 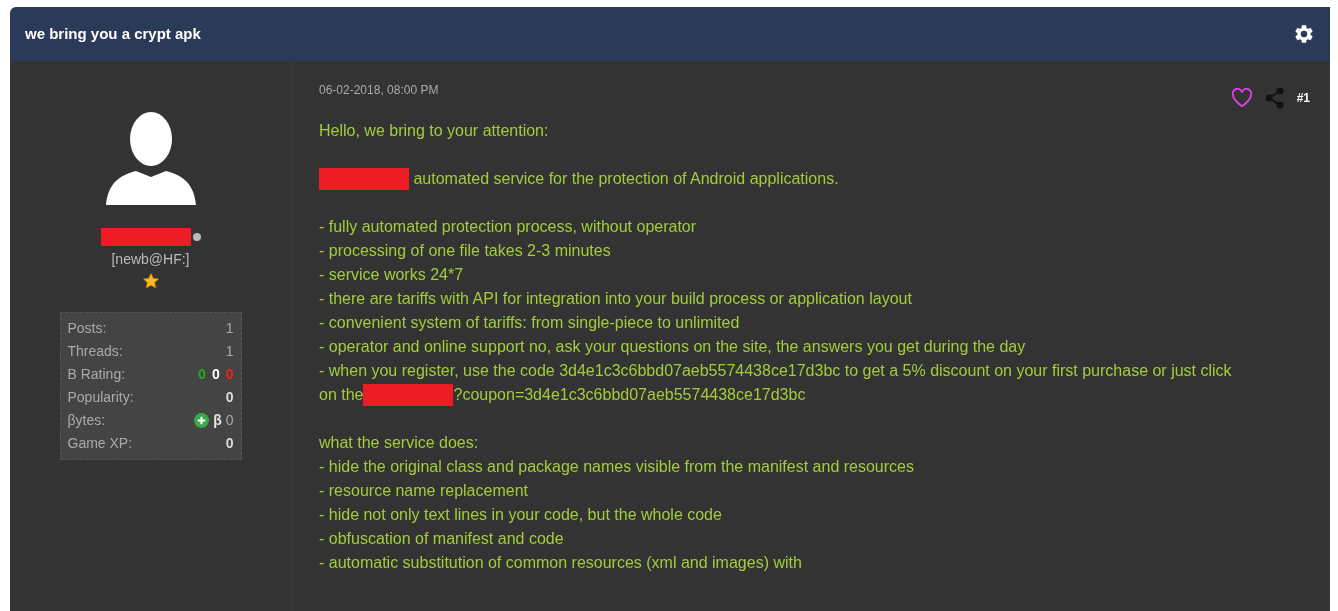 What do you see at coordinates (1303, 98) in the screenshot?
I see `post-number: #1` at bounding box center [1303, 98].